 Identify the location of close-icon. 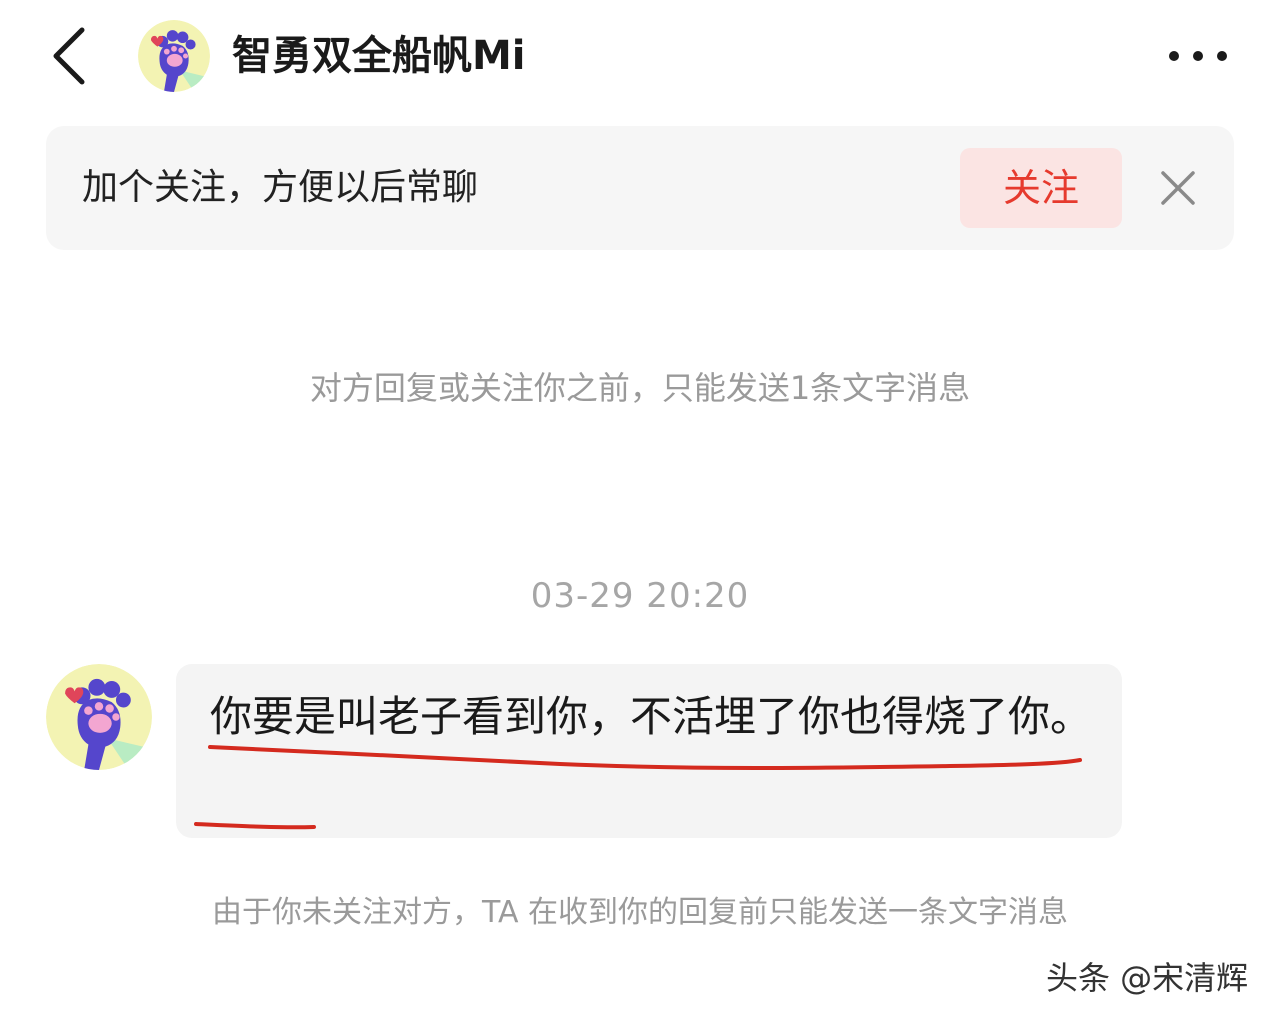
(1178, 188).